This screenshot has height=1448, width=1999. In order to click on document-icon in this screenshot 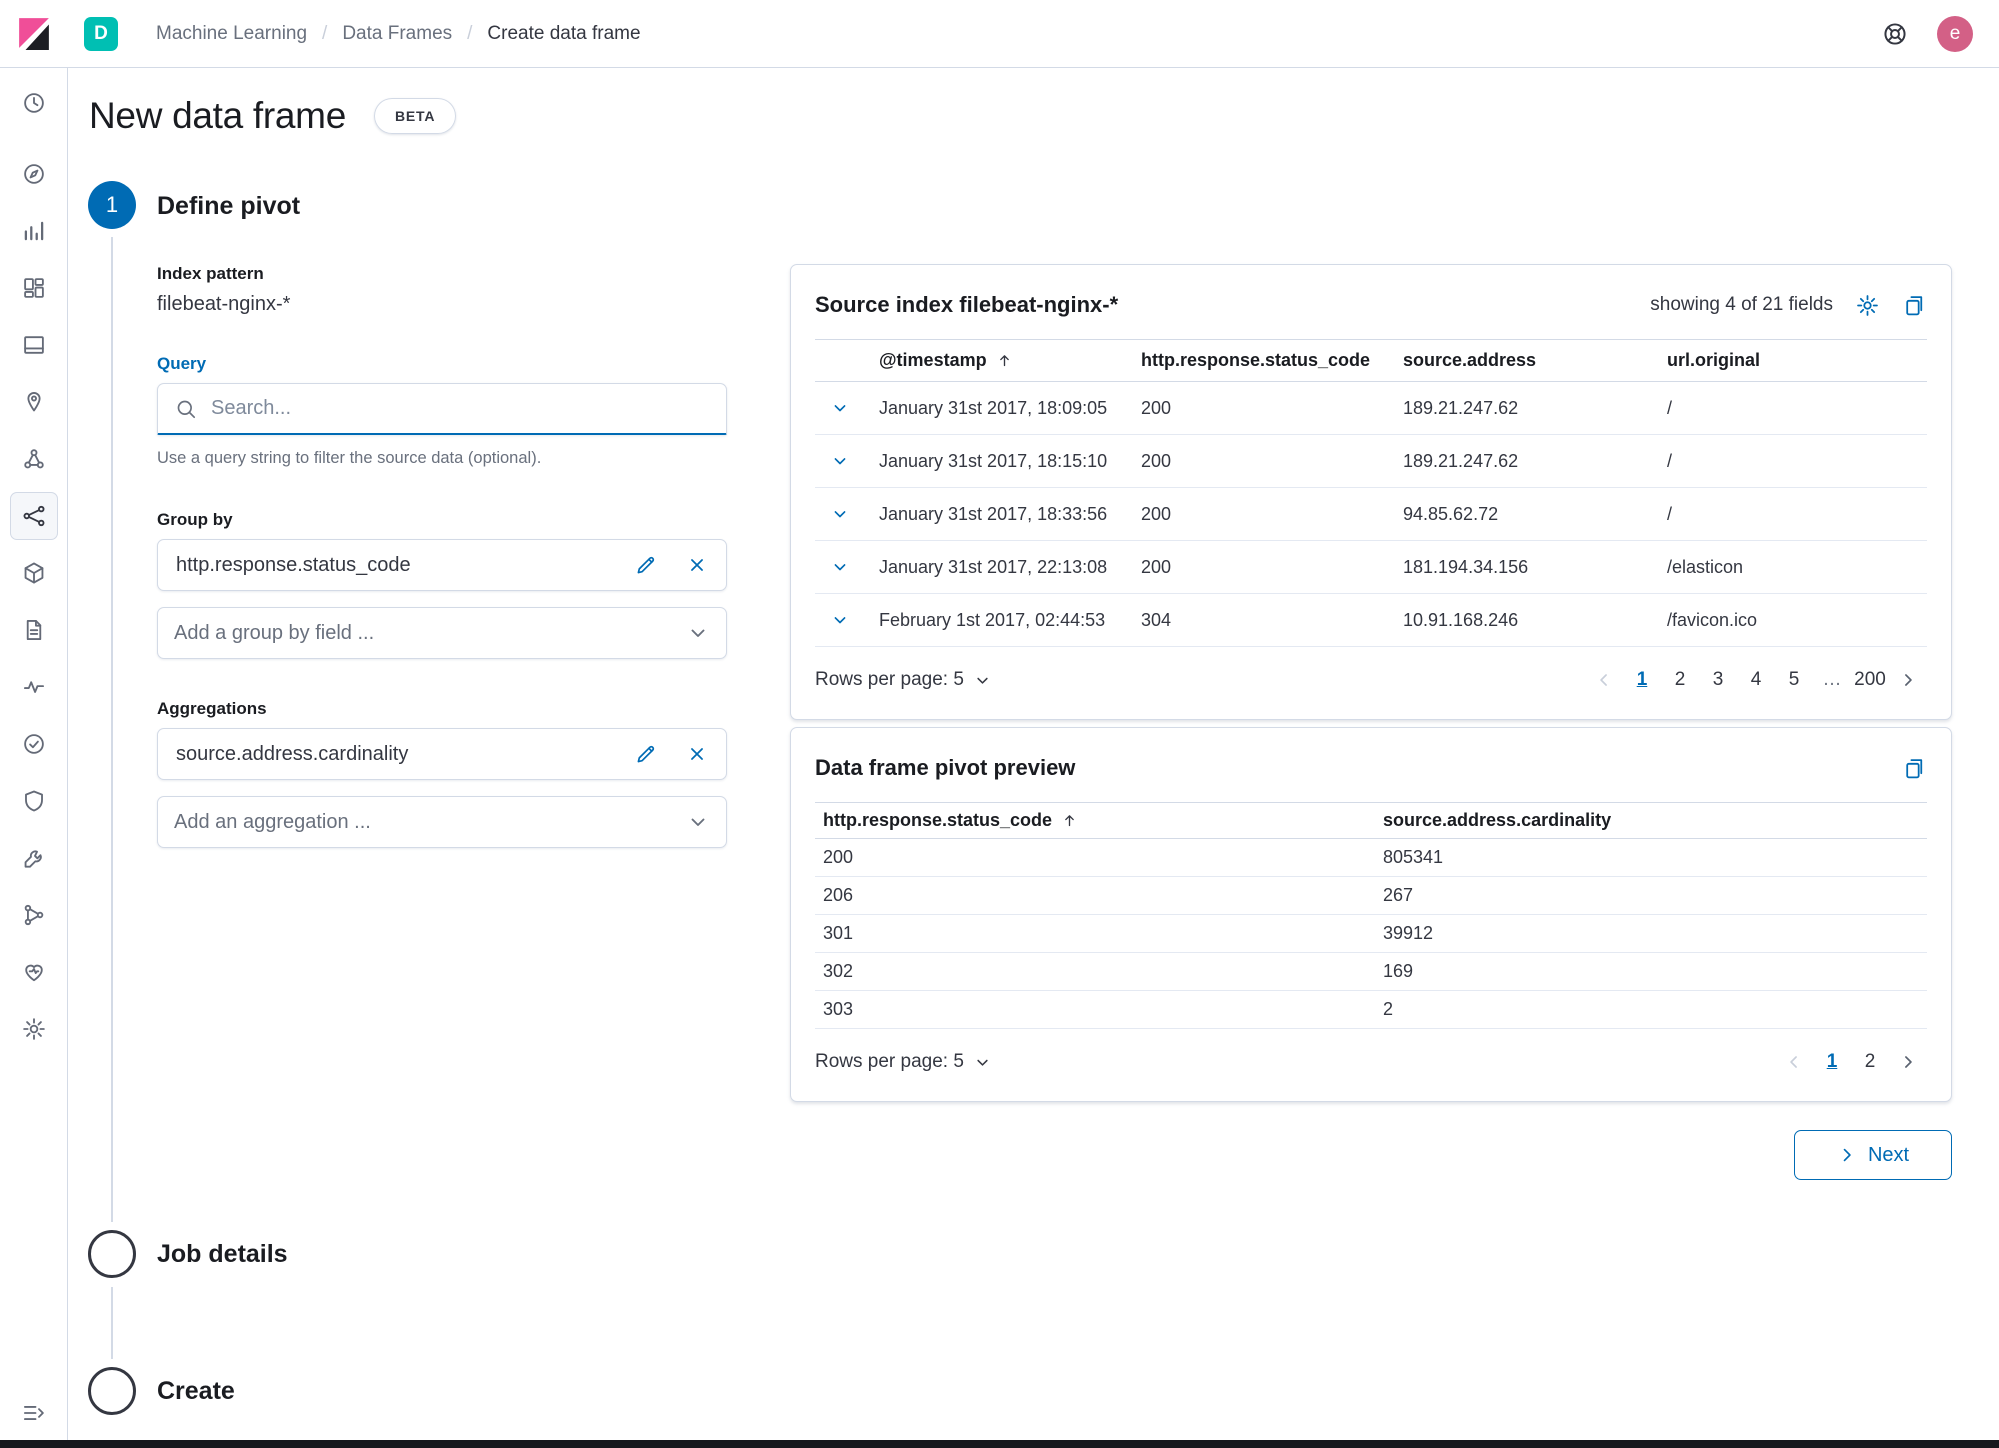, I will do `click(33, 630)`.